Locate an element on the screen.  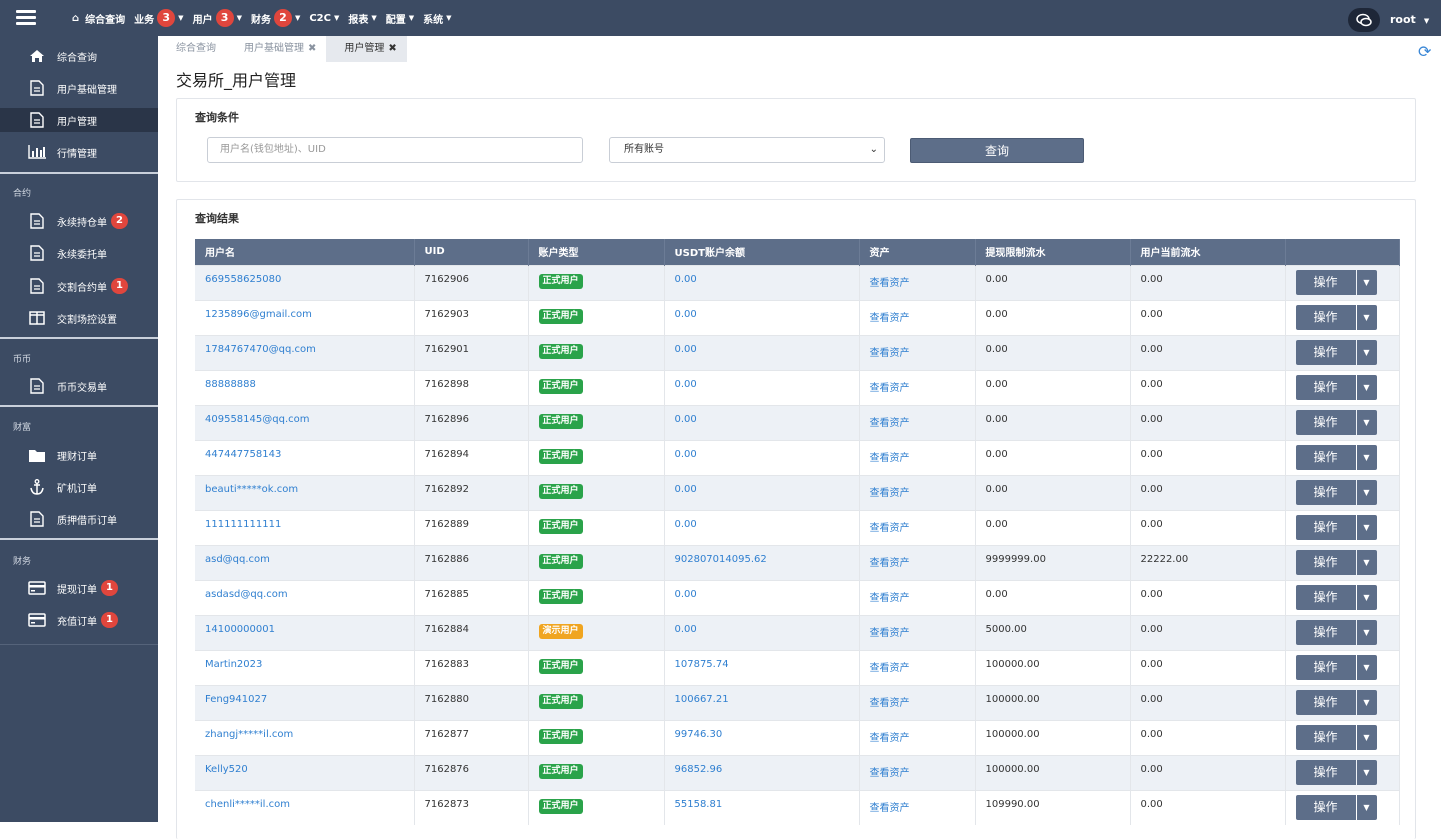
menu-toggle-icon is located at coordinates (26, 18).